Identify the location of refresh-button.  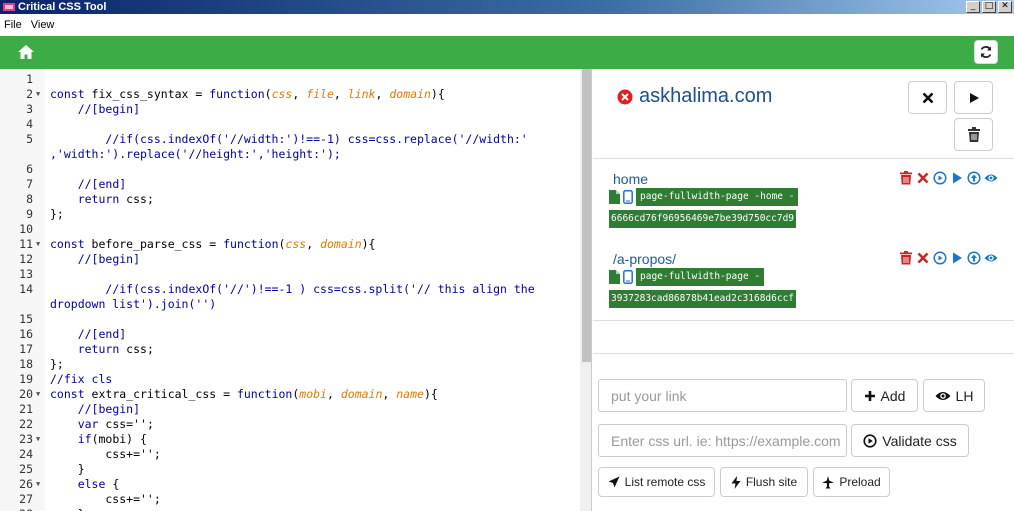
(986, 52).